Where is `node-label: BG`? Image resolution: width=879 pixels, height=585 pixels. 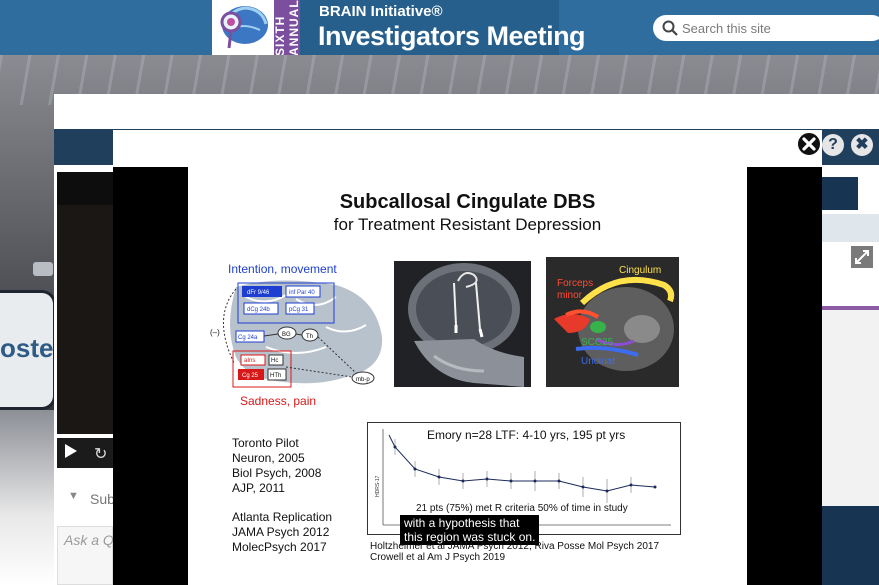
node-label: BG is located at coordinates (286, 335).